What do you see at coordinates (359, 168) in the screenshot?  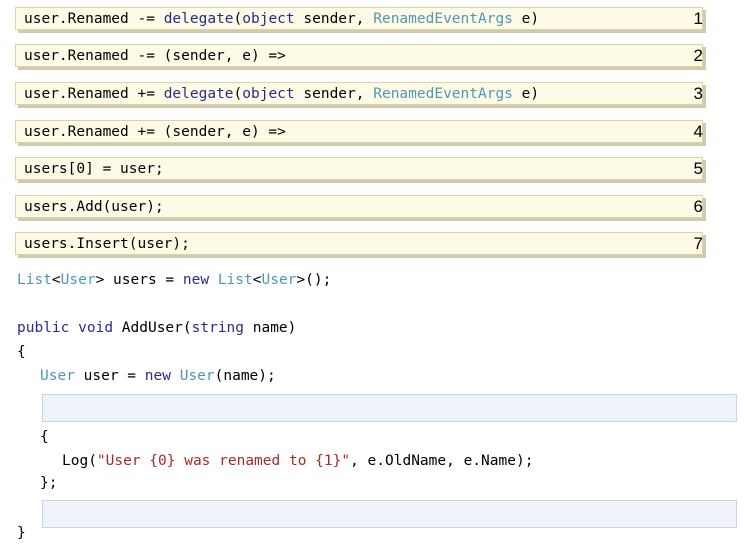 I see `answer-option-5: users[0] = user; 5` at bounding box center [359, 168].